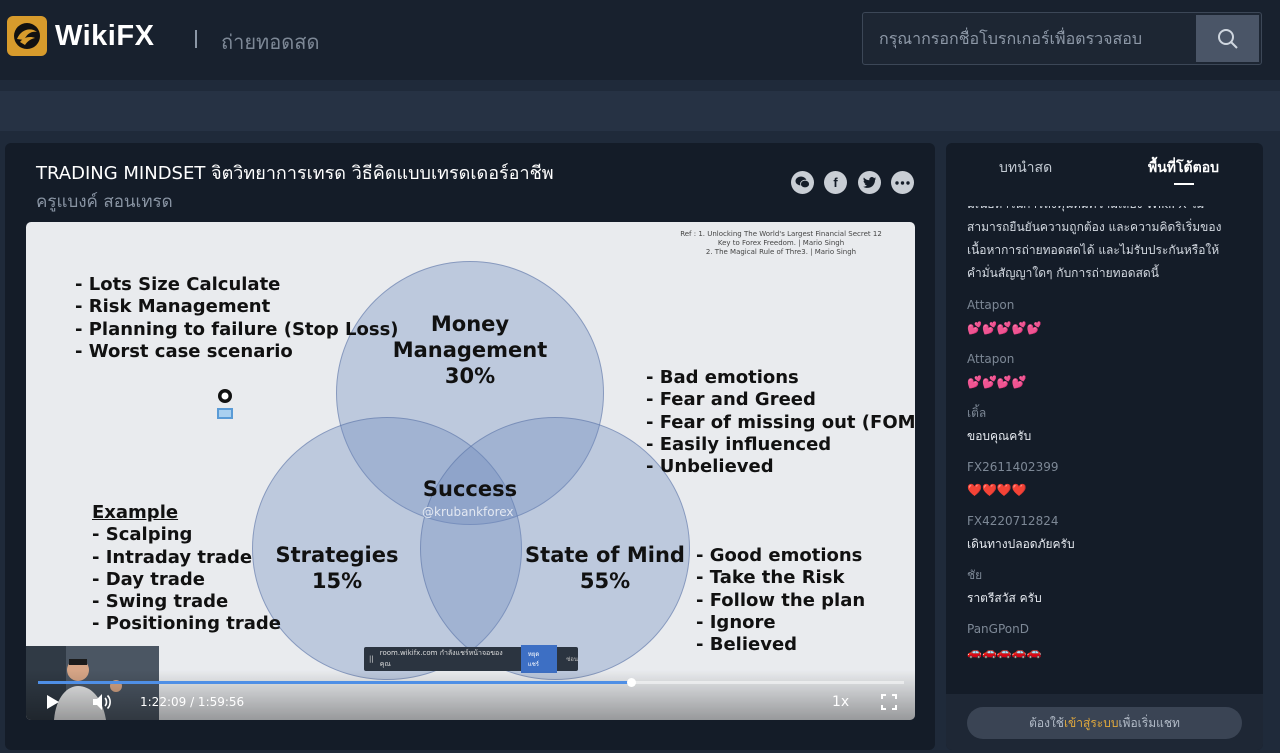 The width and height of the screenshot is (1280, 753). I want to click on search-button, so click(1227, 38).